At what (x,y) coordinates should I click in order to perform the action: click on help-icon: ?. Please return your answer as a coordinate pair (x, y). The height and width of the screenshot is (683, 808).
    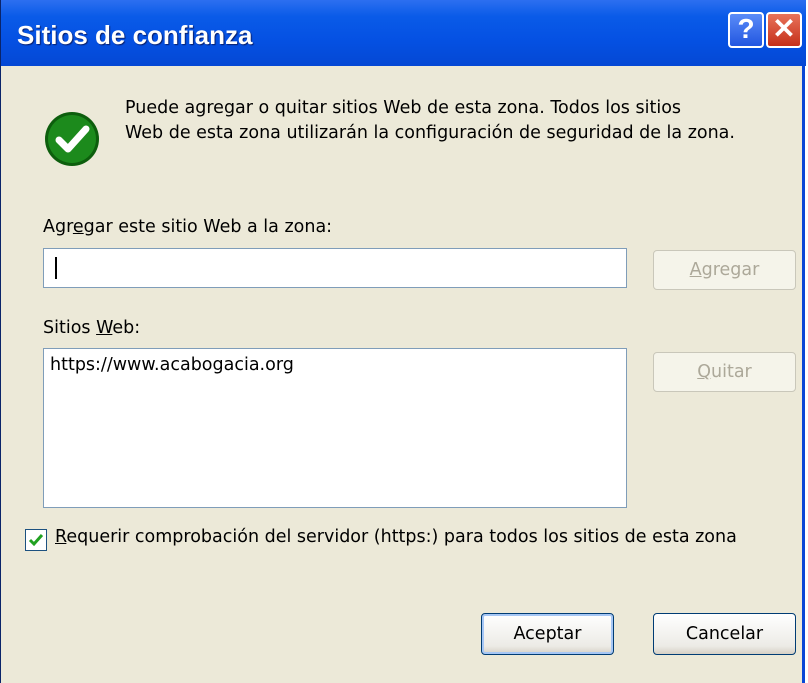
    Looking at the image, I should click on (746, 28).